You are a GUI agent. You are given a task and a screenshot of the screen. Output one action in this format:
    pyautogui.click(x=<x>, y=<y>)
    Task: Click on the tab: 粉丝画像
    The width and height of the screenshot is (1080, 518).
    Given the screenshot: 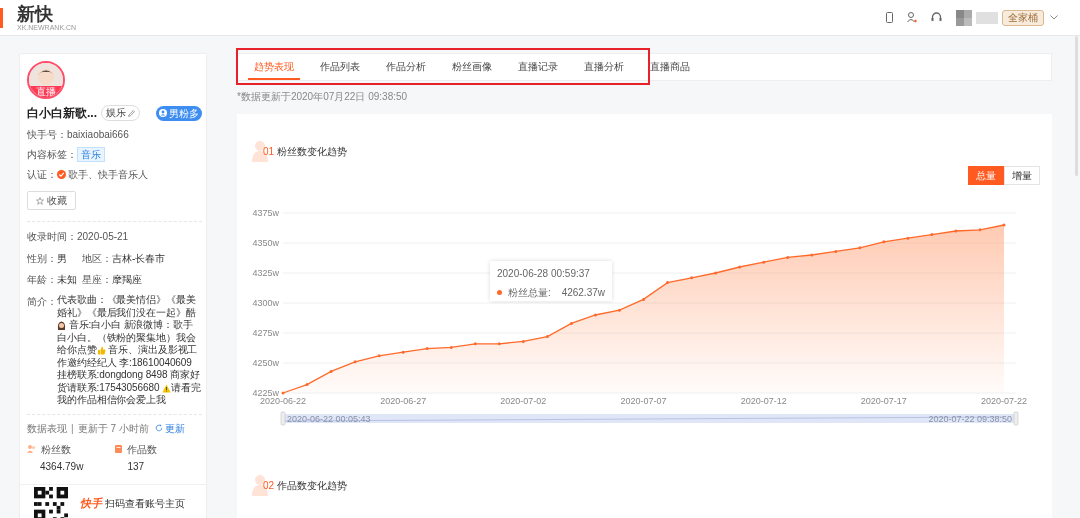 What is the action you would take?
    pyautogui.click(x=472, y=67)
    